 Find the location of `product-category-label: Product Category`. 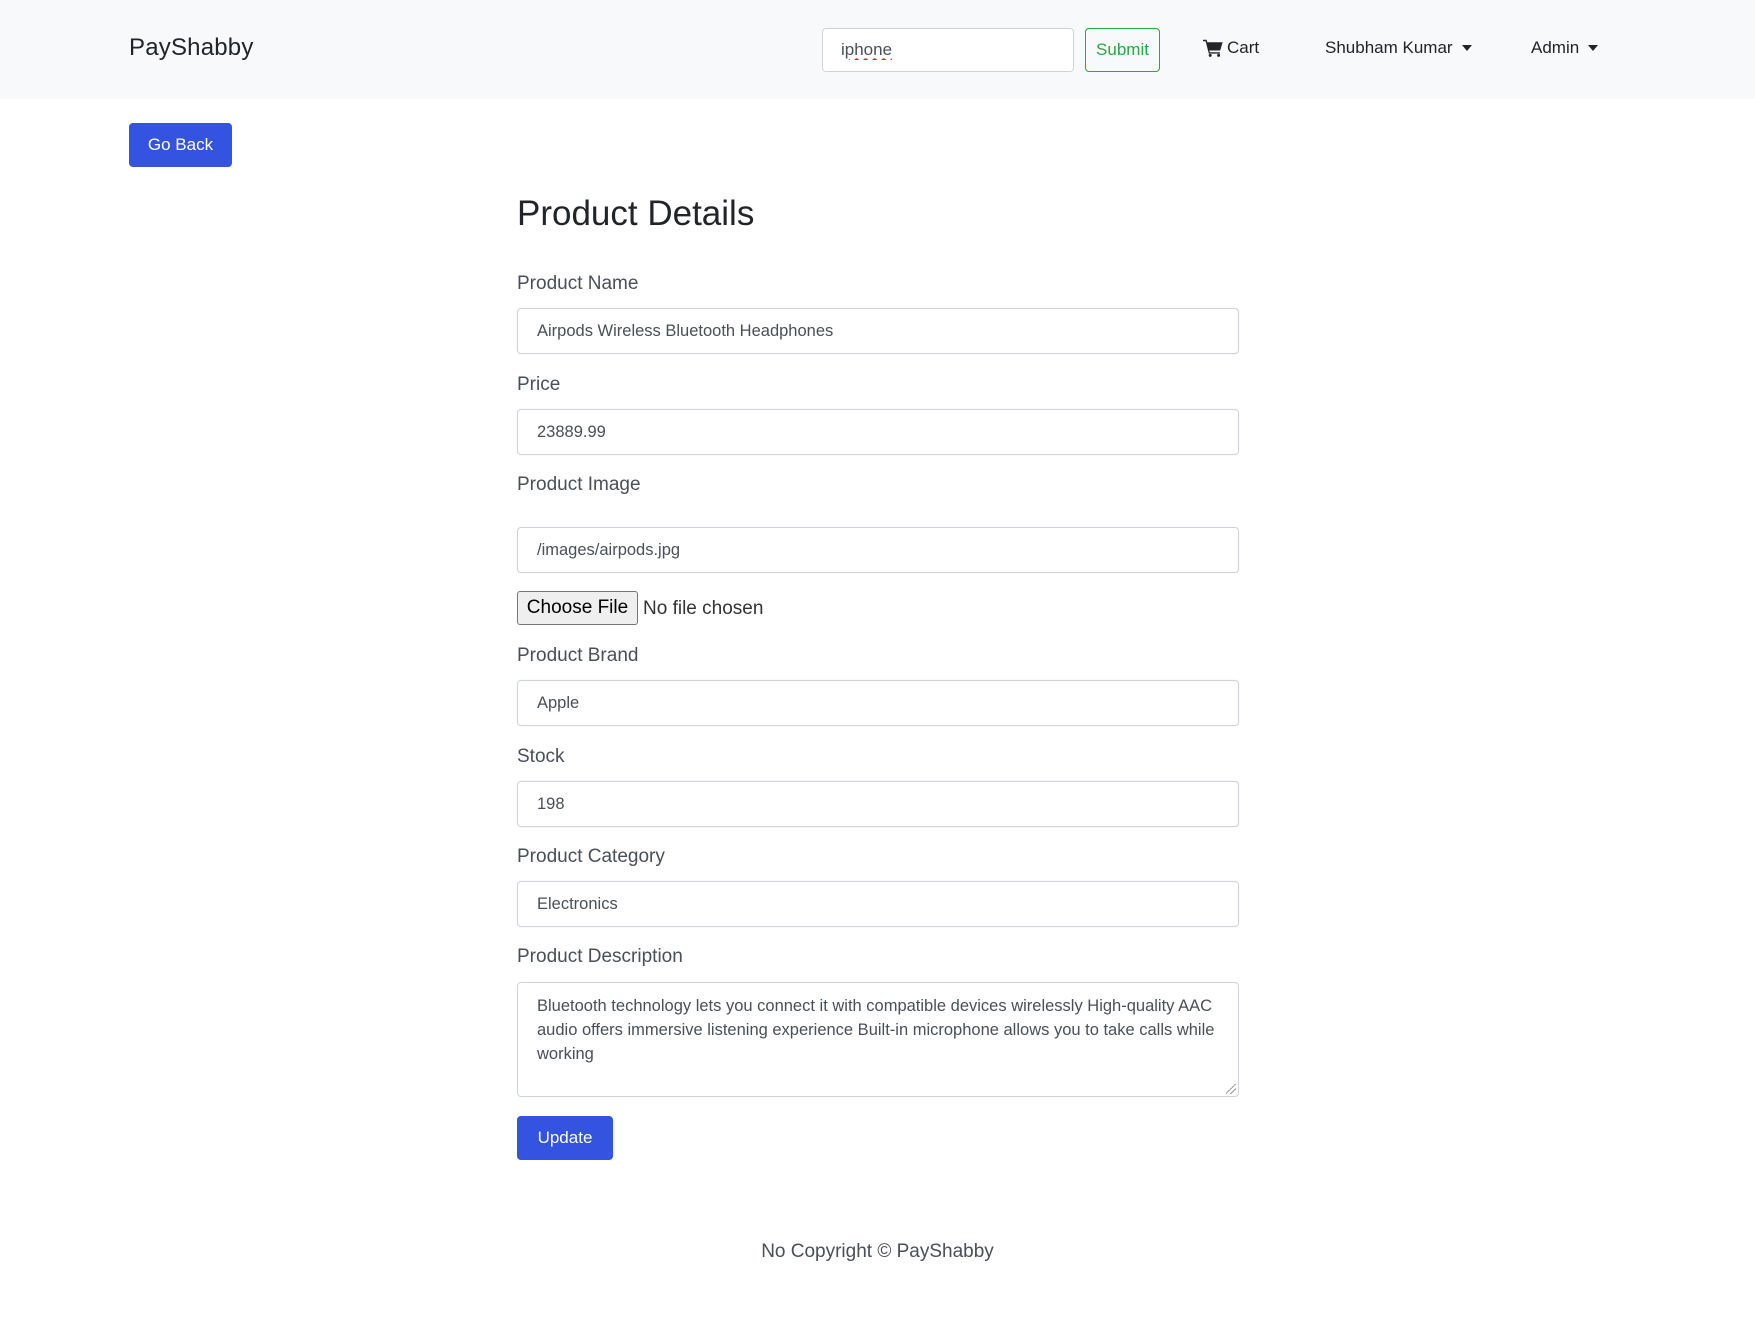

product-category-label: Product Category is located at coordinates (591, 856).